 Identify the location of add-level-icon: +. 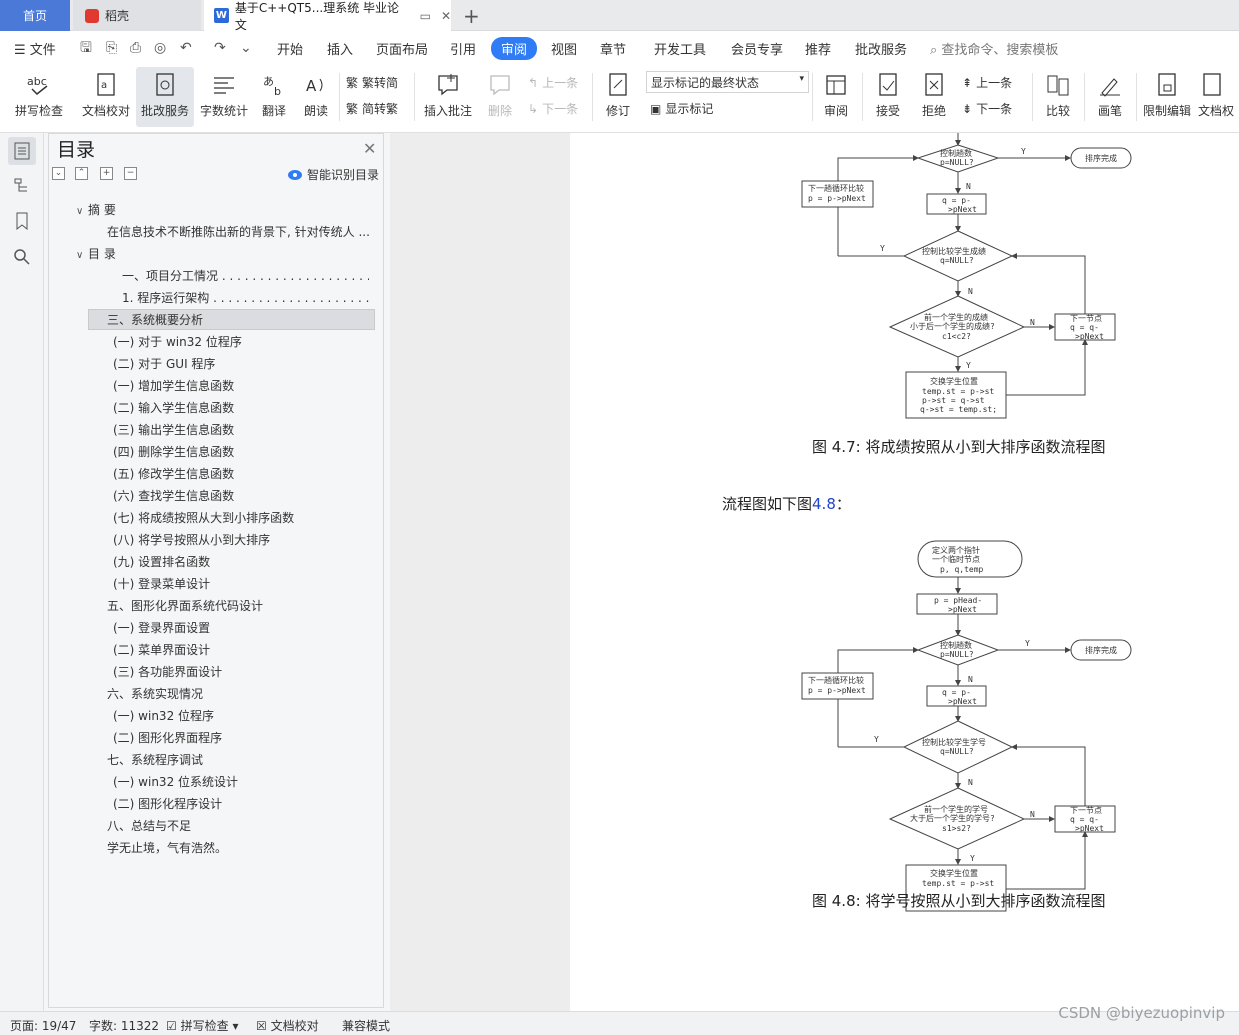
(106, 173).